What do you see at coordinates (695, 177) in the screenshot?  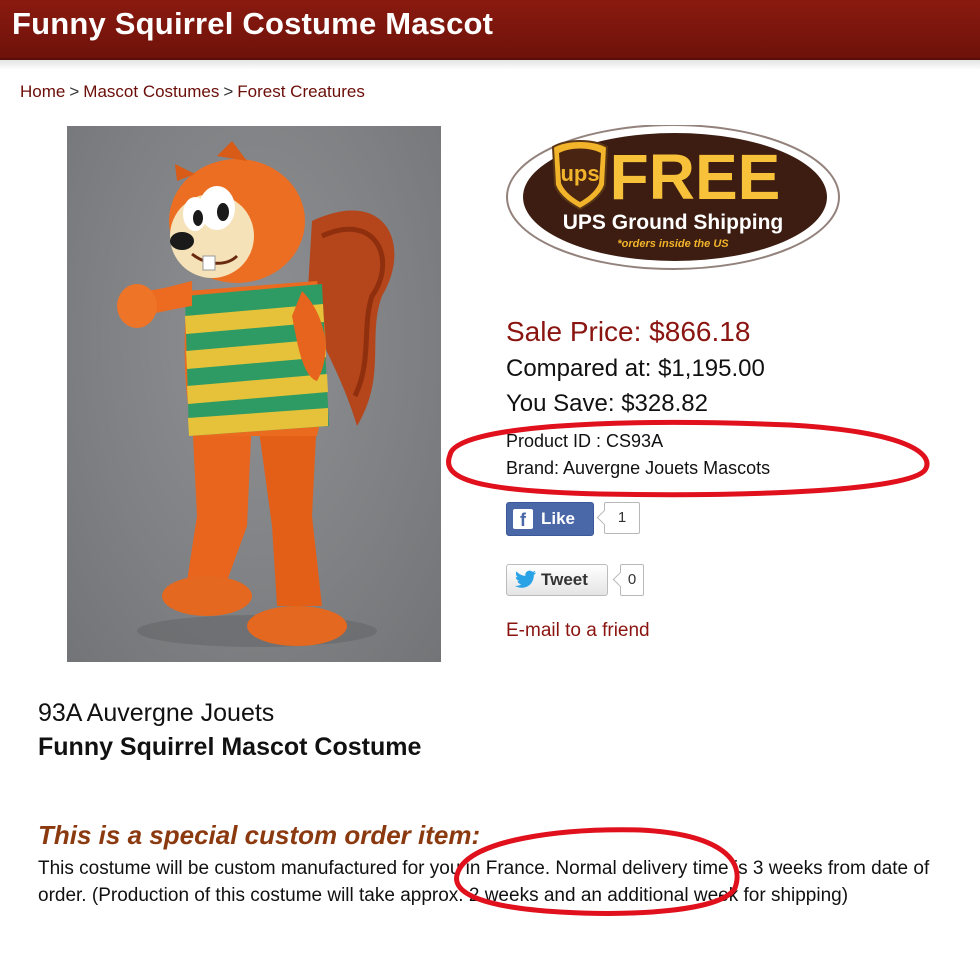 I see `badge-headline: FREE` at bounding box center [695, 177].